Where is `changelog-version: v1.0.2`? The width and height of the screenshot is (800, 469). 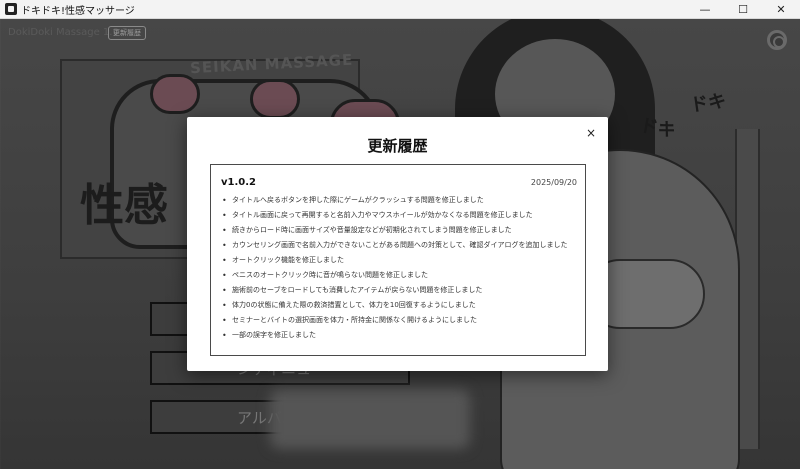
changelog-version: v1.0.2 is located at coordinates (238, 182).